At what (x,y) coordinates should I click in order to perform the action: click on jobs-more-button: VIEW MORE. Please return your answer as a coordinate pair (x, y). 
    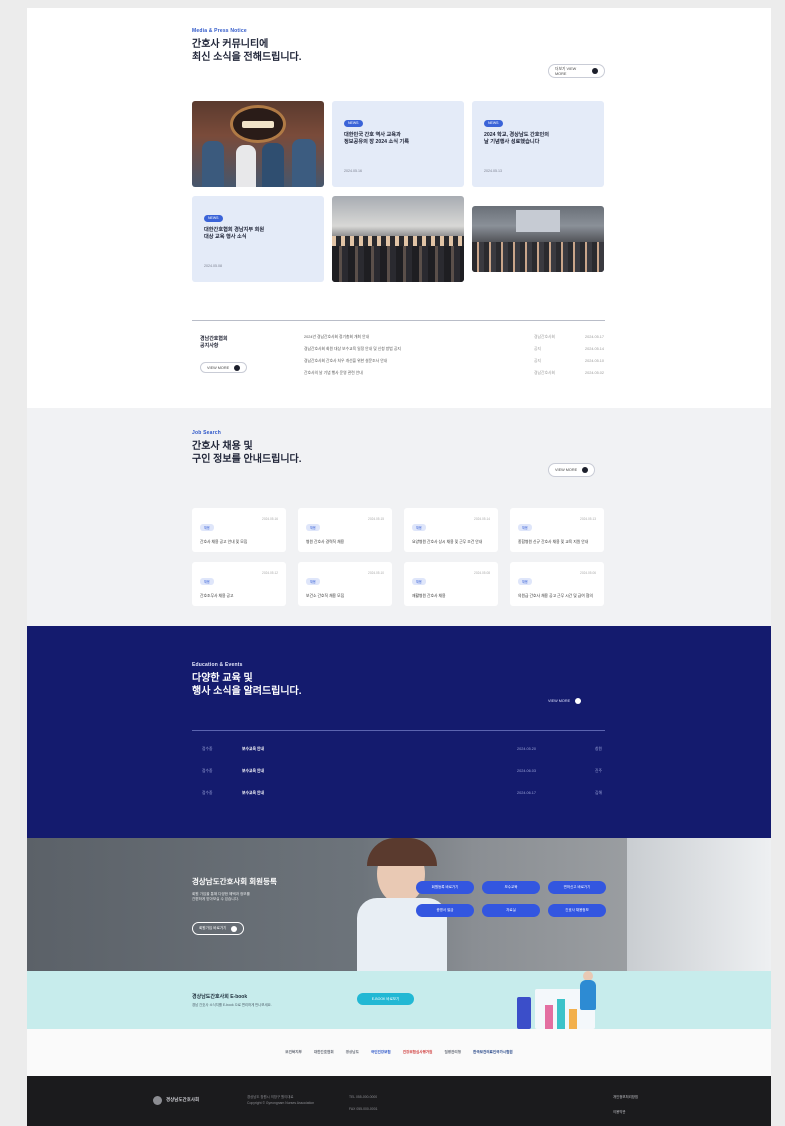
    Looking at the image, I should click on (572, 470).